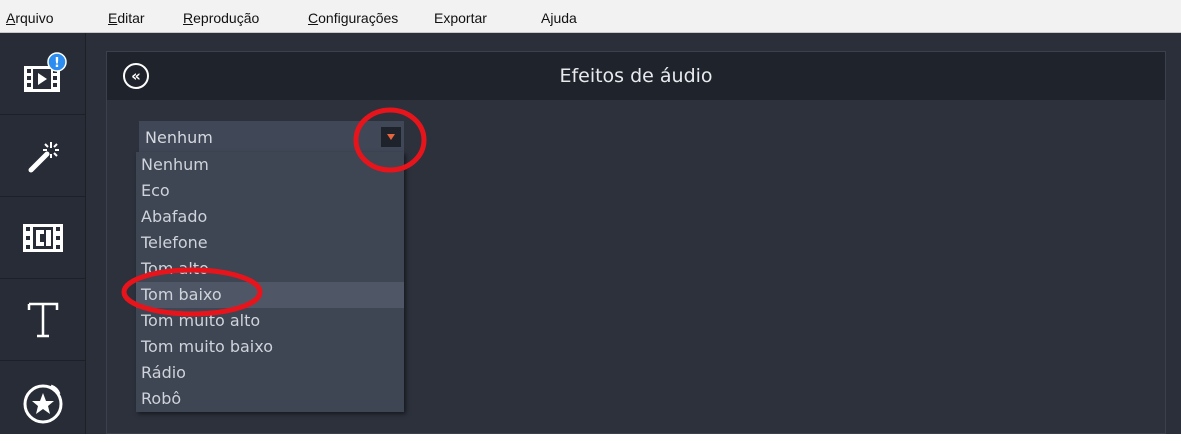 Image resolution: width=1181 pixels, height=443 pixels. Describe the element at coordinates (353, 18) in the screenshot. I see `menu-configuracoes: Configurações` at that location.